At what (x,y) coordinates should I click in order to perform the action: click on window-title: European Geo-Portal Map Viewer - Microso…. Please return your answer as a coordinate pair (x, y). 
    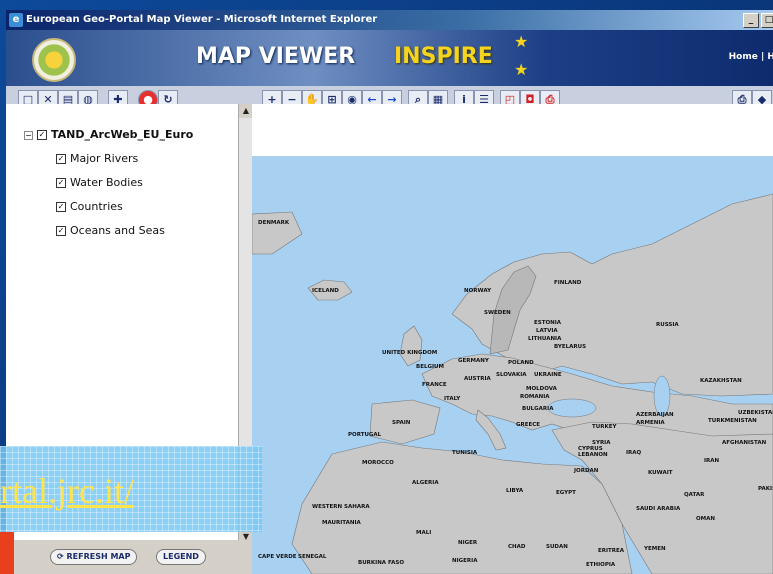
    Looking at the image, I should click on (202, 19).